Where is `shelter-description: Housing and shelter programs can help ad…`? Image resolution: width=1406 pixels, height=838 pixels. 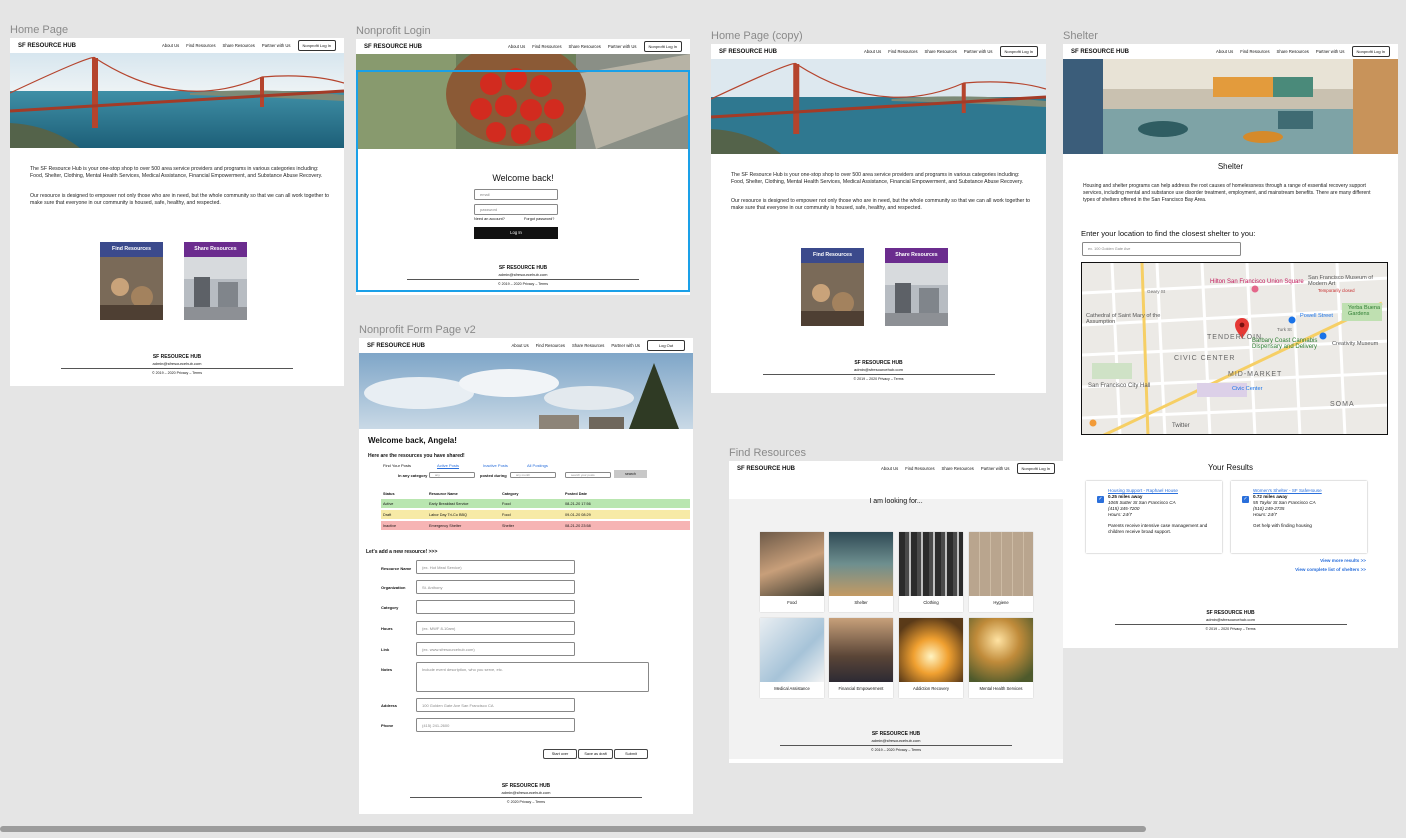 shelter-description: Housing and shelter programs can help ad… is located at coordinates (1227, 193).